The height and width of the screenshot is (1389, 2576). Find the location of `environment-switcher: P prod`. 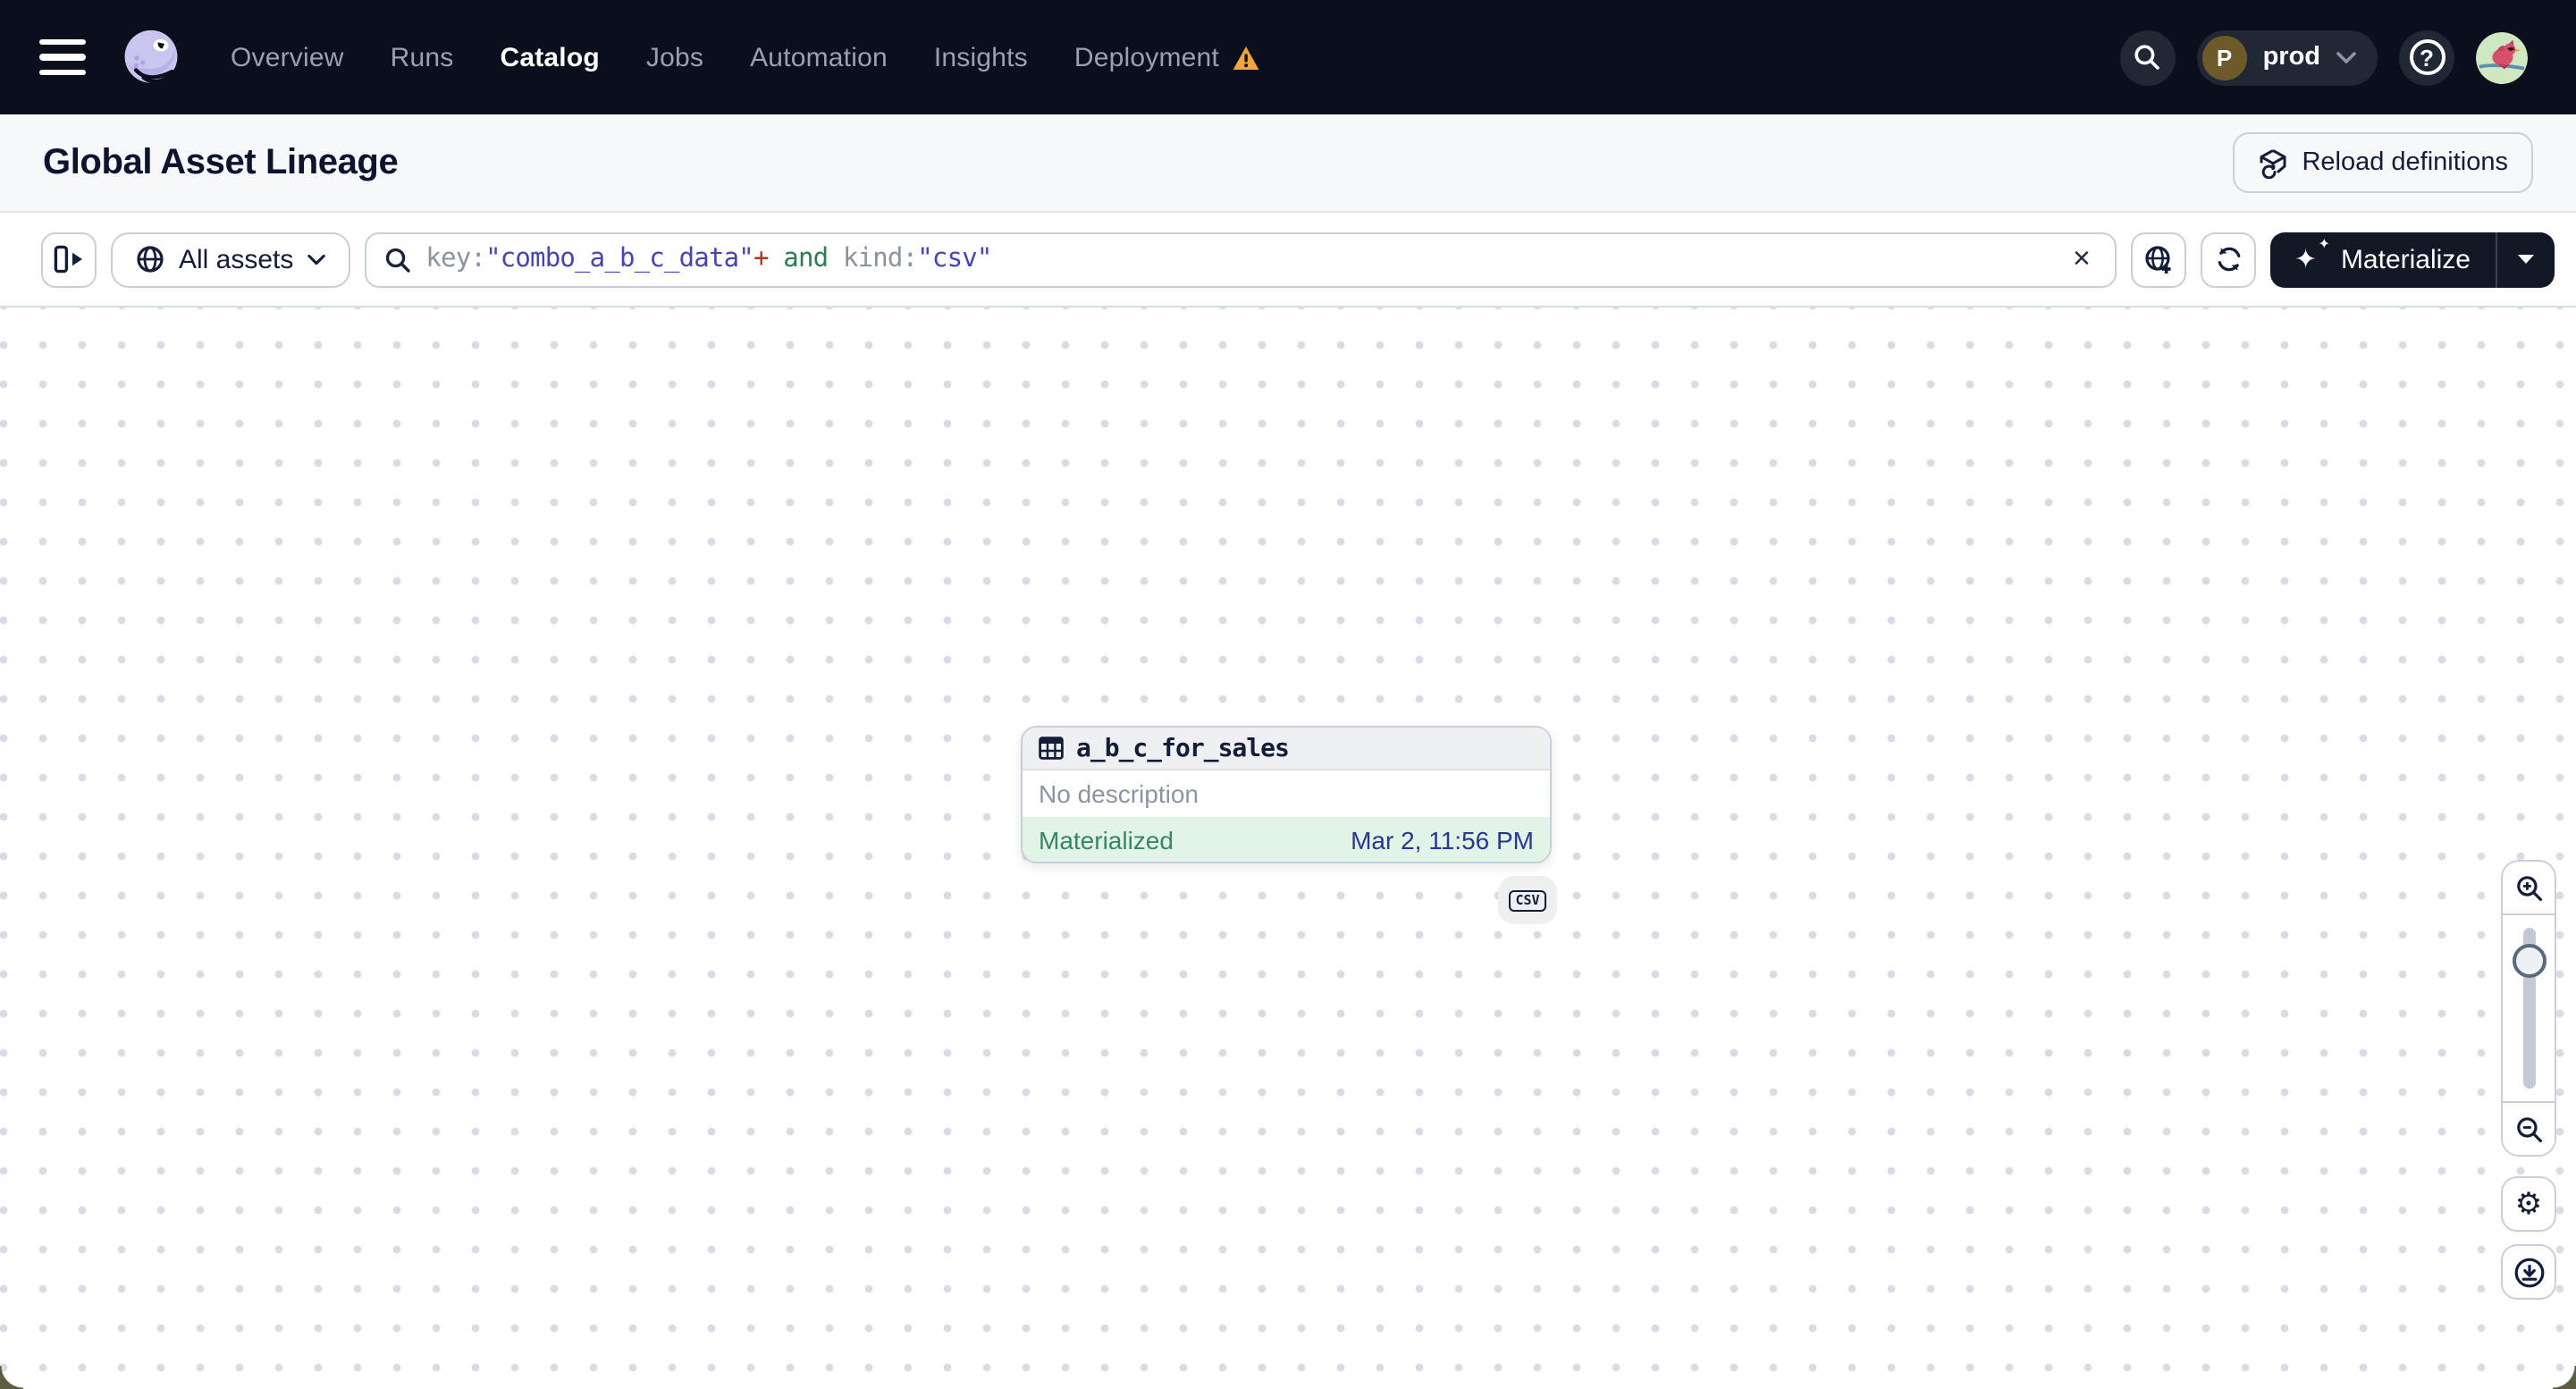

environment-switcher: P prod is located at coordinates (2287, 57).